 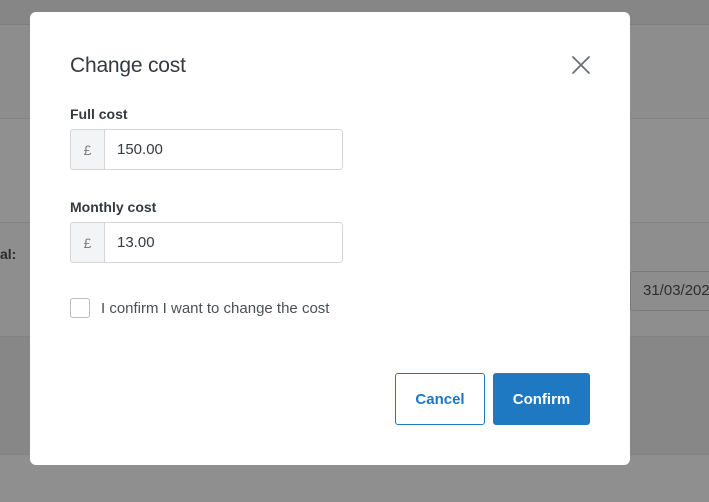 I want to click on monthly-cost-field: £, so click(x=206, y=242).